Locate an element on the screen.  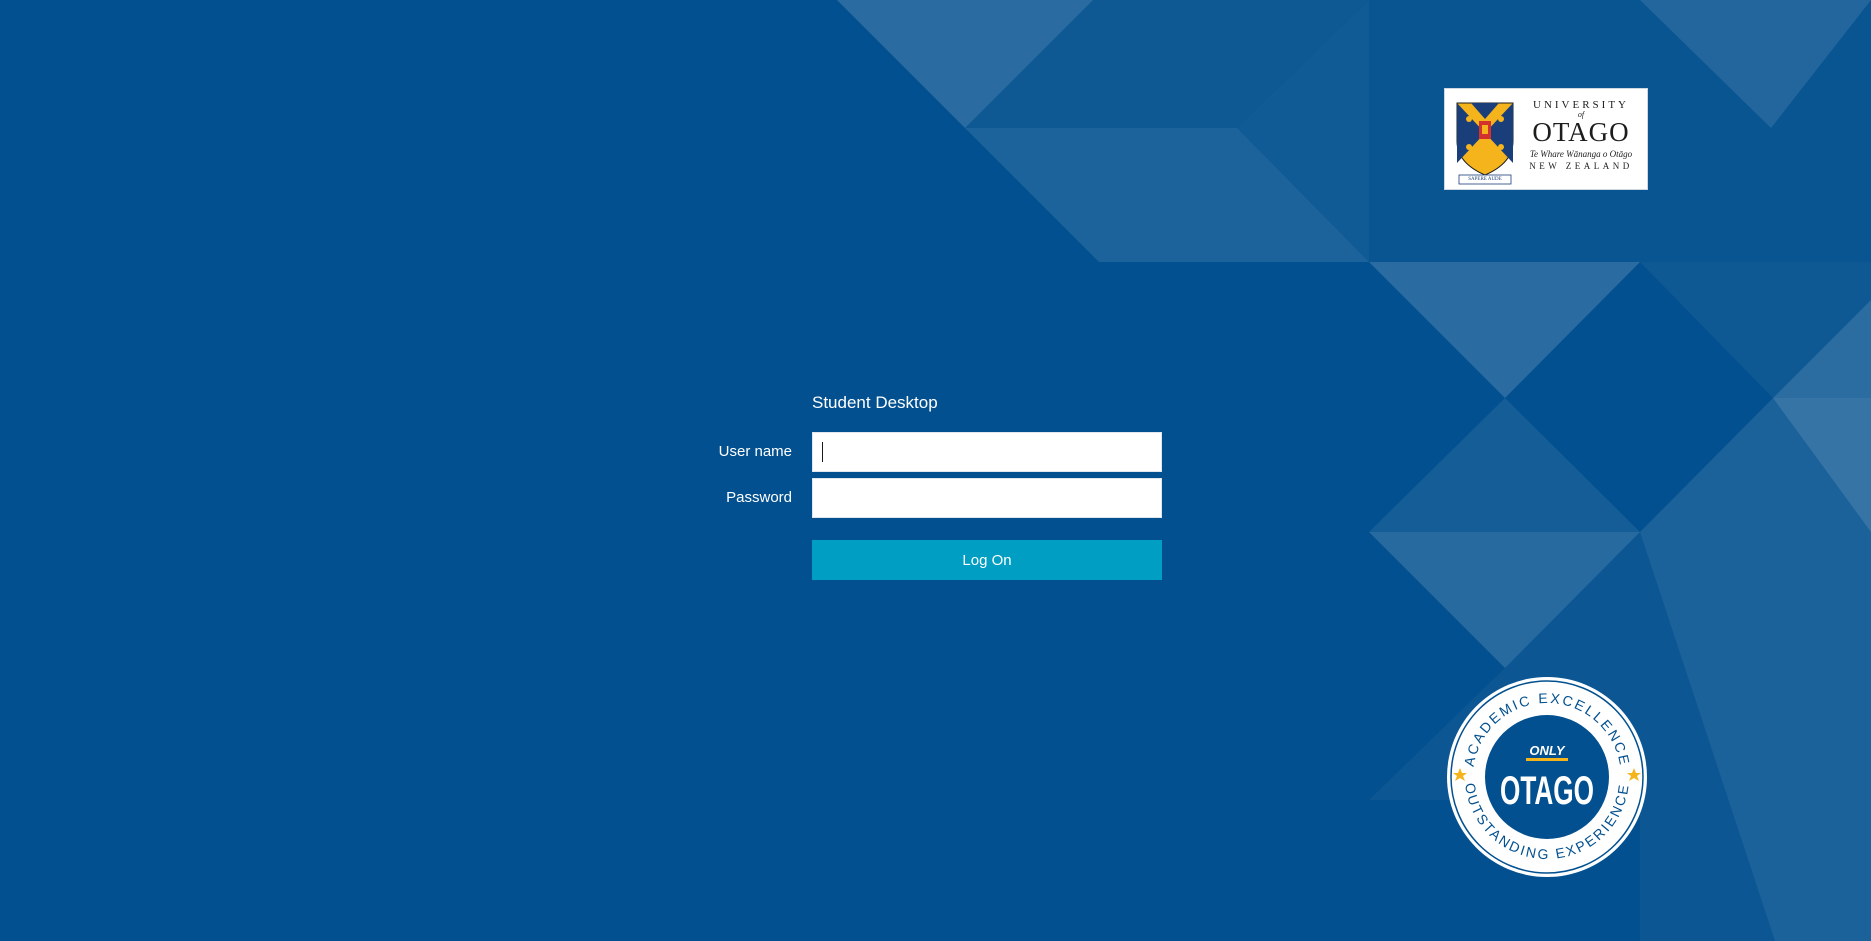
password-label: Password is located at coordinates (759, 497).